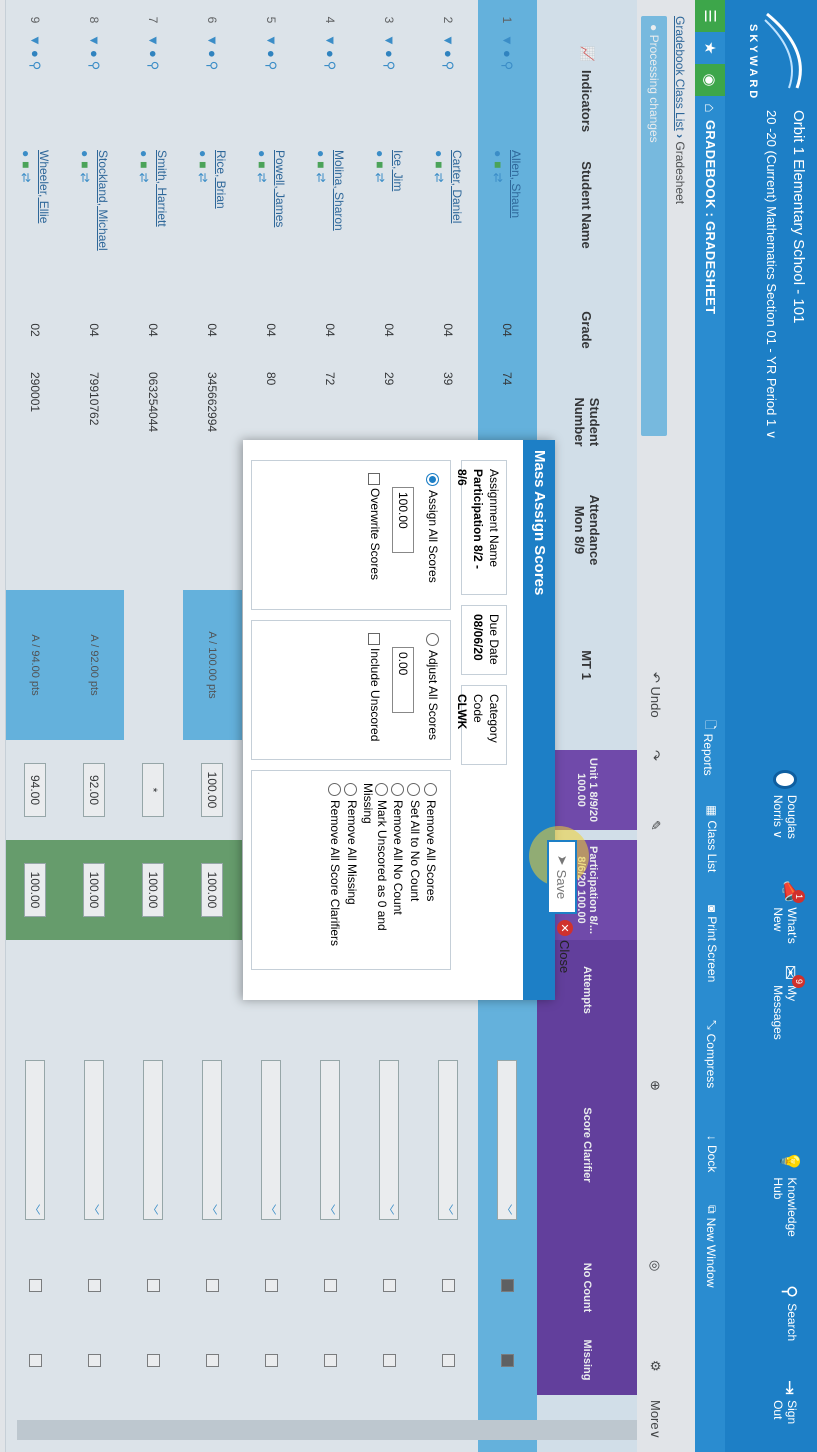 The height and width of the screenshot is (1452, 817). I want to click on category-label: Category Code, so click(486, 718).